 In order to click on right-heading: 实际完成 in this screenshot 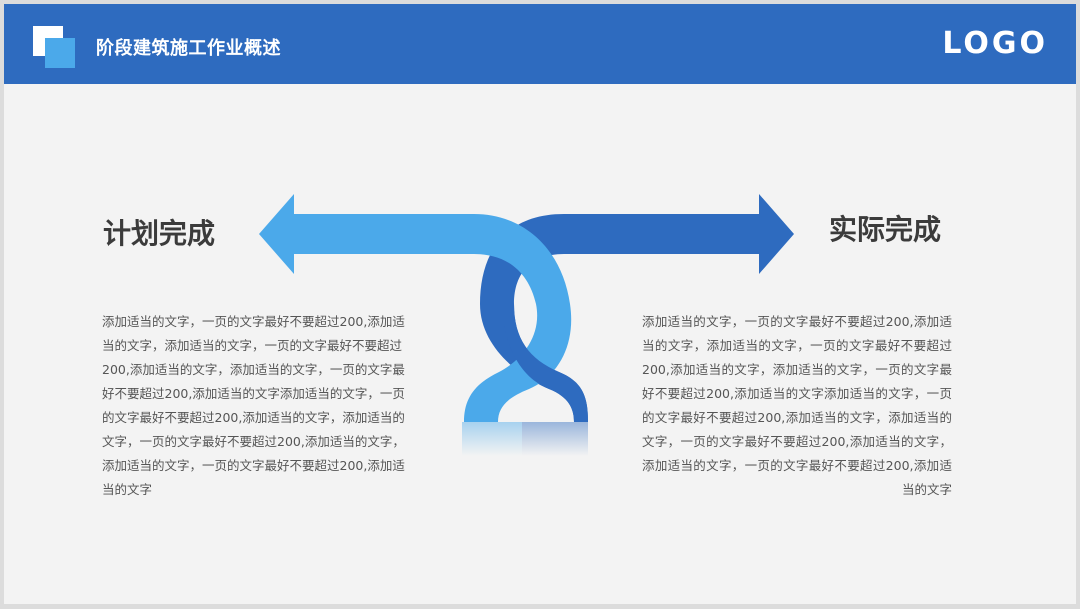, I will do `click(885, 229)`.